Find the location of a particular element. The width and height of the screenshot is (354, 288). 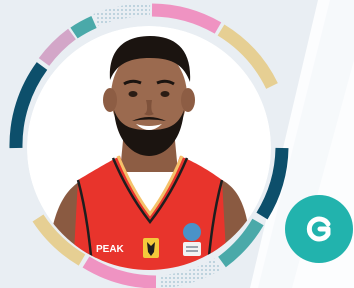

g-letter-icon is located at coordinates (318, 229).